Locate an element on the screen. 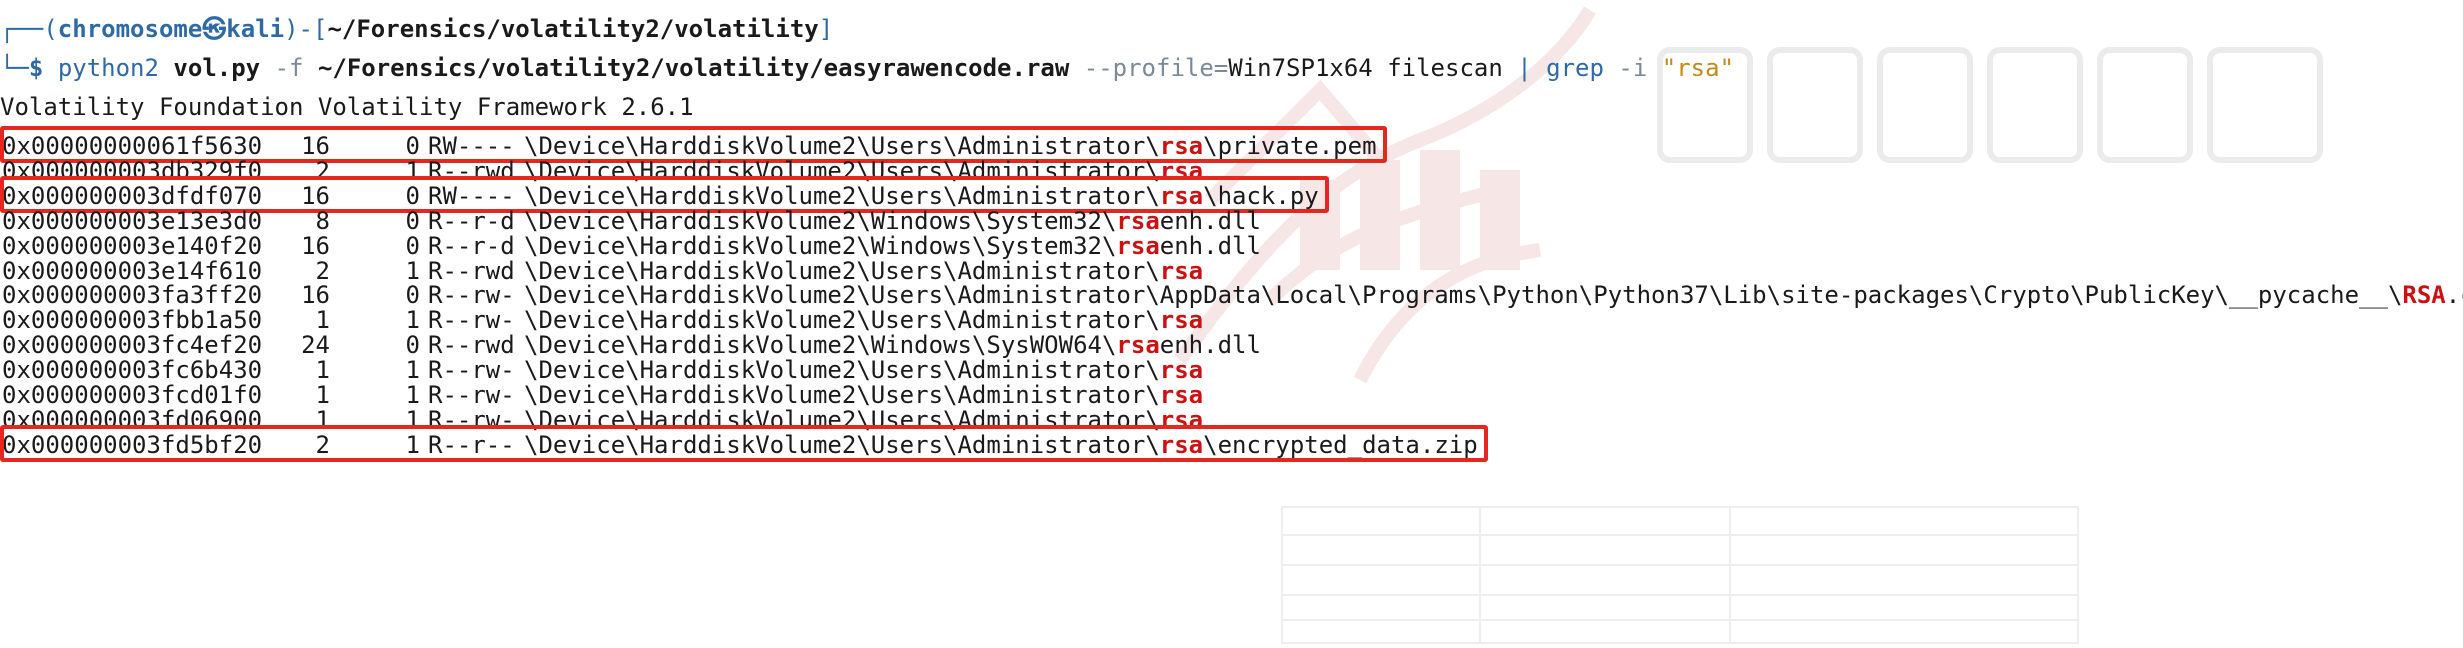 This screenshot has width=2463, height=648. cmd-interpreter: python2 is located at coordinates (108, 68).